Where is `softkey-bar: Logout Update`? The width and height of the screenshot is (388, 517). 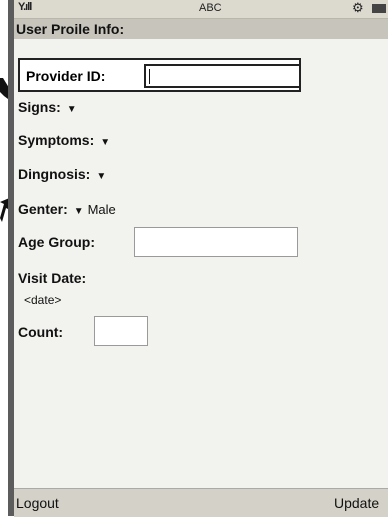 softkey-bar: Logout Update is located at coordinates (201, 502).